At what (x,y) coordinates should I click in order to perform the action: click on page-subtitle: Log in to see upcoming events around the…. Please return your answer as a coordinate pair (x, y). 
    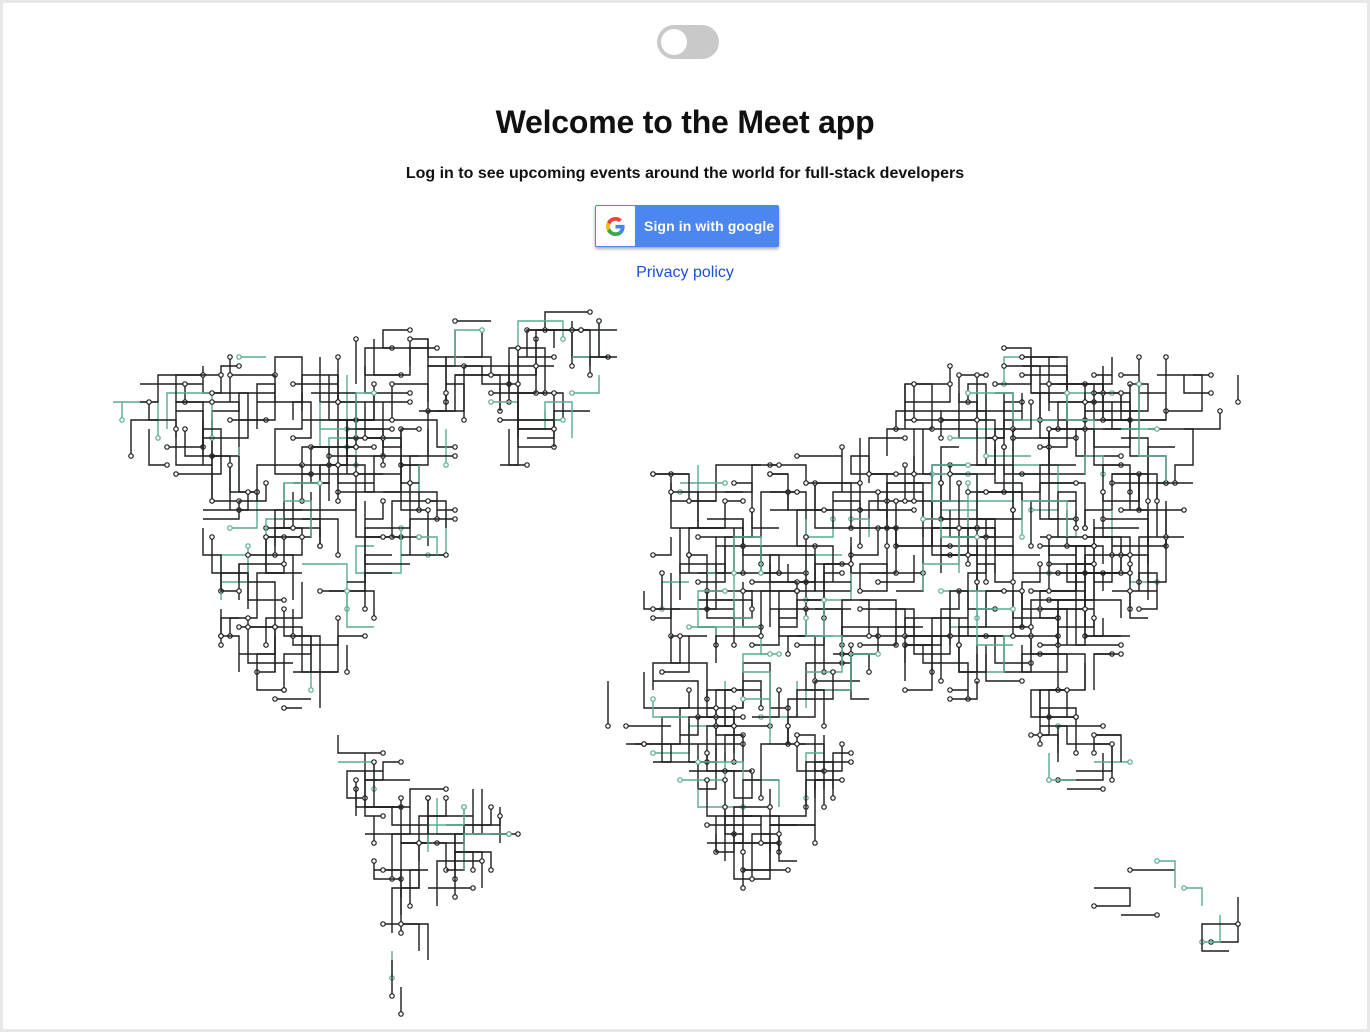
    Looking at the image, I should click on (685, 173).